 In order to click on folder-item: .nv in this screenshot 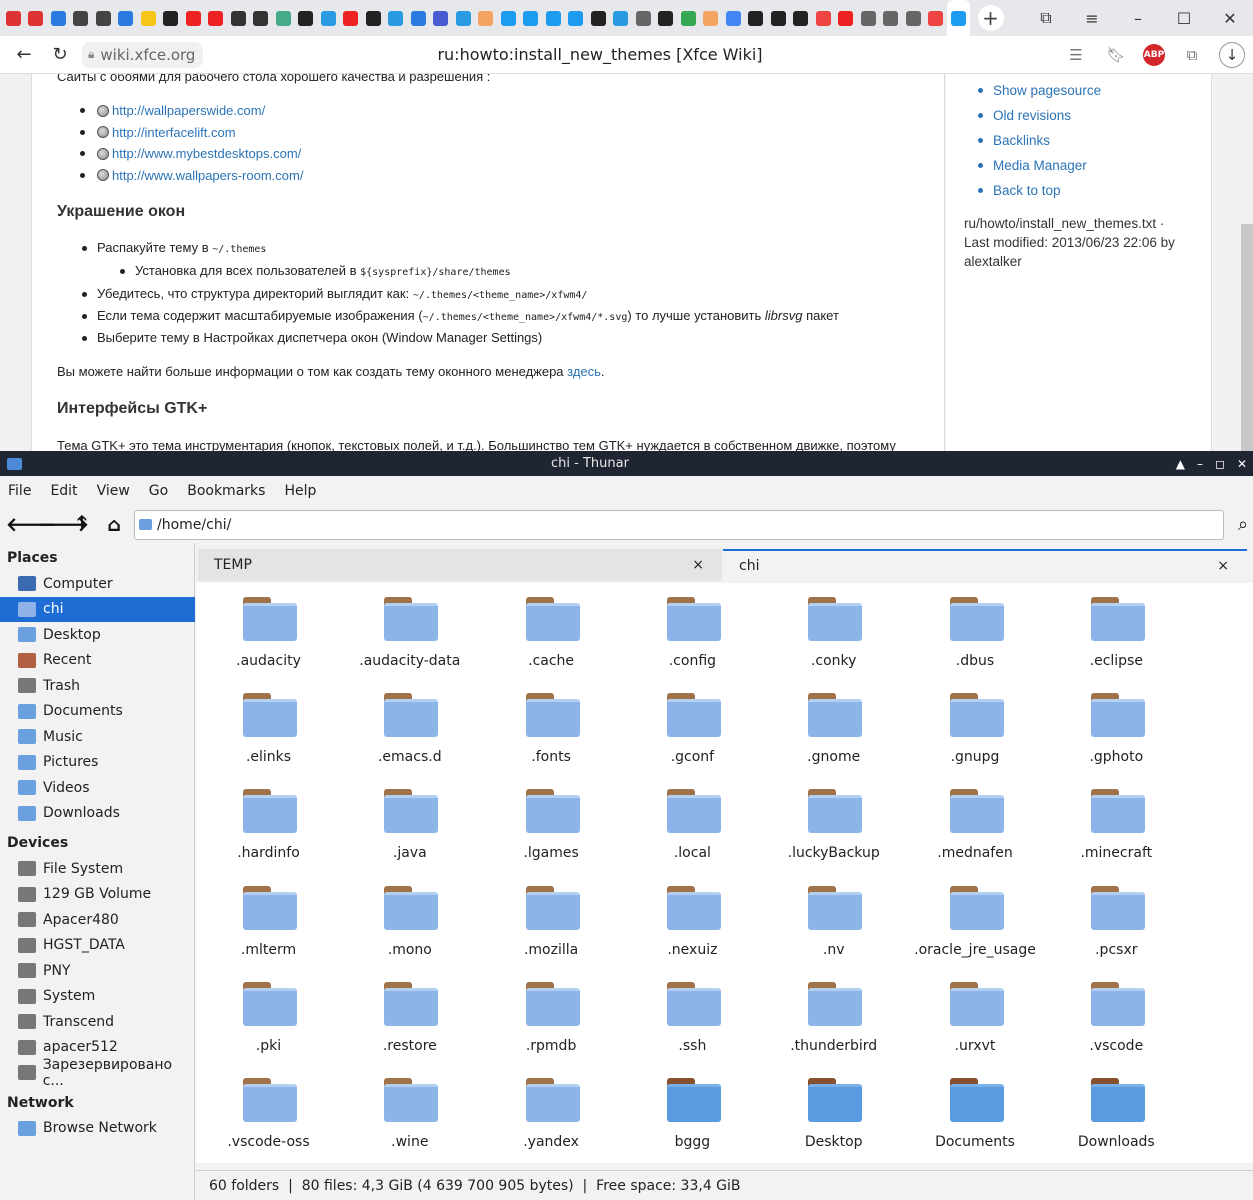, I will do `click(833, 924)`.